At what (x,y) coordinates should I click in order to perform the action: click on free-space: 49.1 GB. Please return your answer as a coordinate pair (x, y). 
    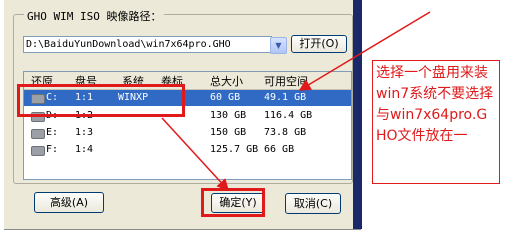
    Looking at the image, I should click on (285, 97).